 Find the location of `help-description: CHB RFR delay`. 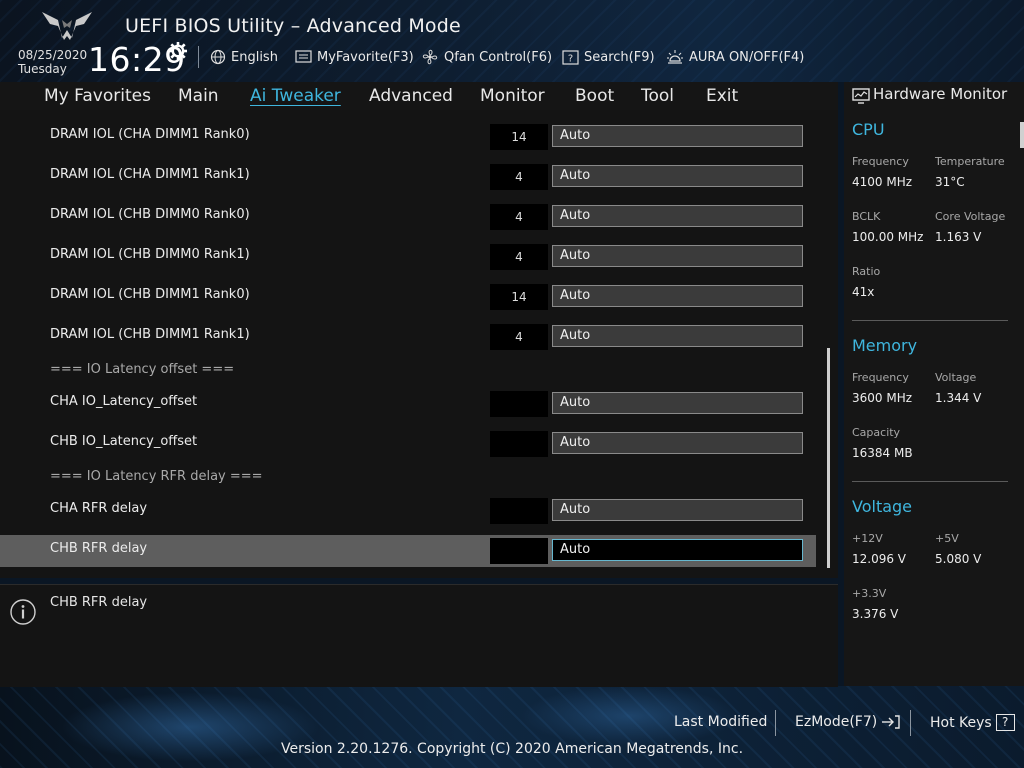

help-description: CHB RFR delay is located at coordinates (99, 602).